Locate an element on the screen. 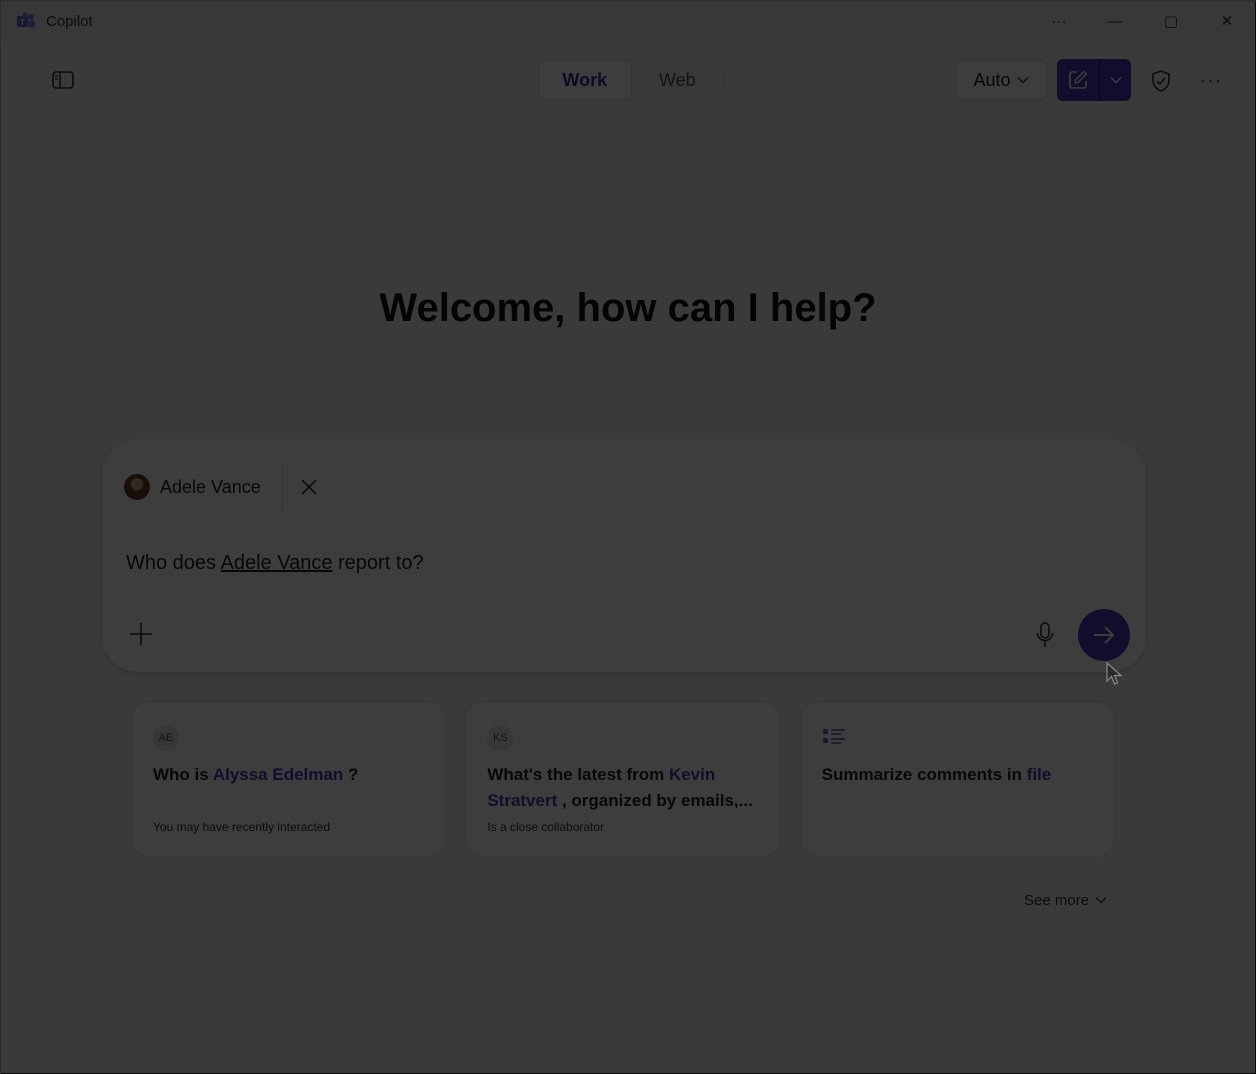 This screenshot has width=1256, height=1074. maximize-button: ▢ is located at coordinates (1171, 21).